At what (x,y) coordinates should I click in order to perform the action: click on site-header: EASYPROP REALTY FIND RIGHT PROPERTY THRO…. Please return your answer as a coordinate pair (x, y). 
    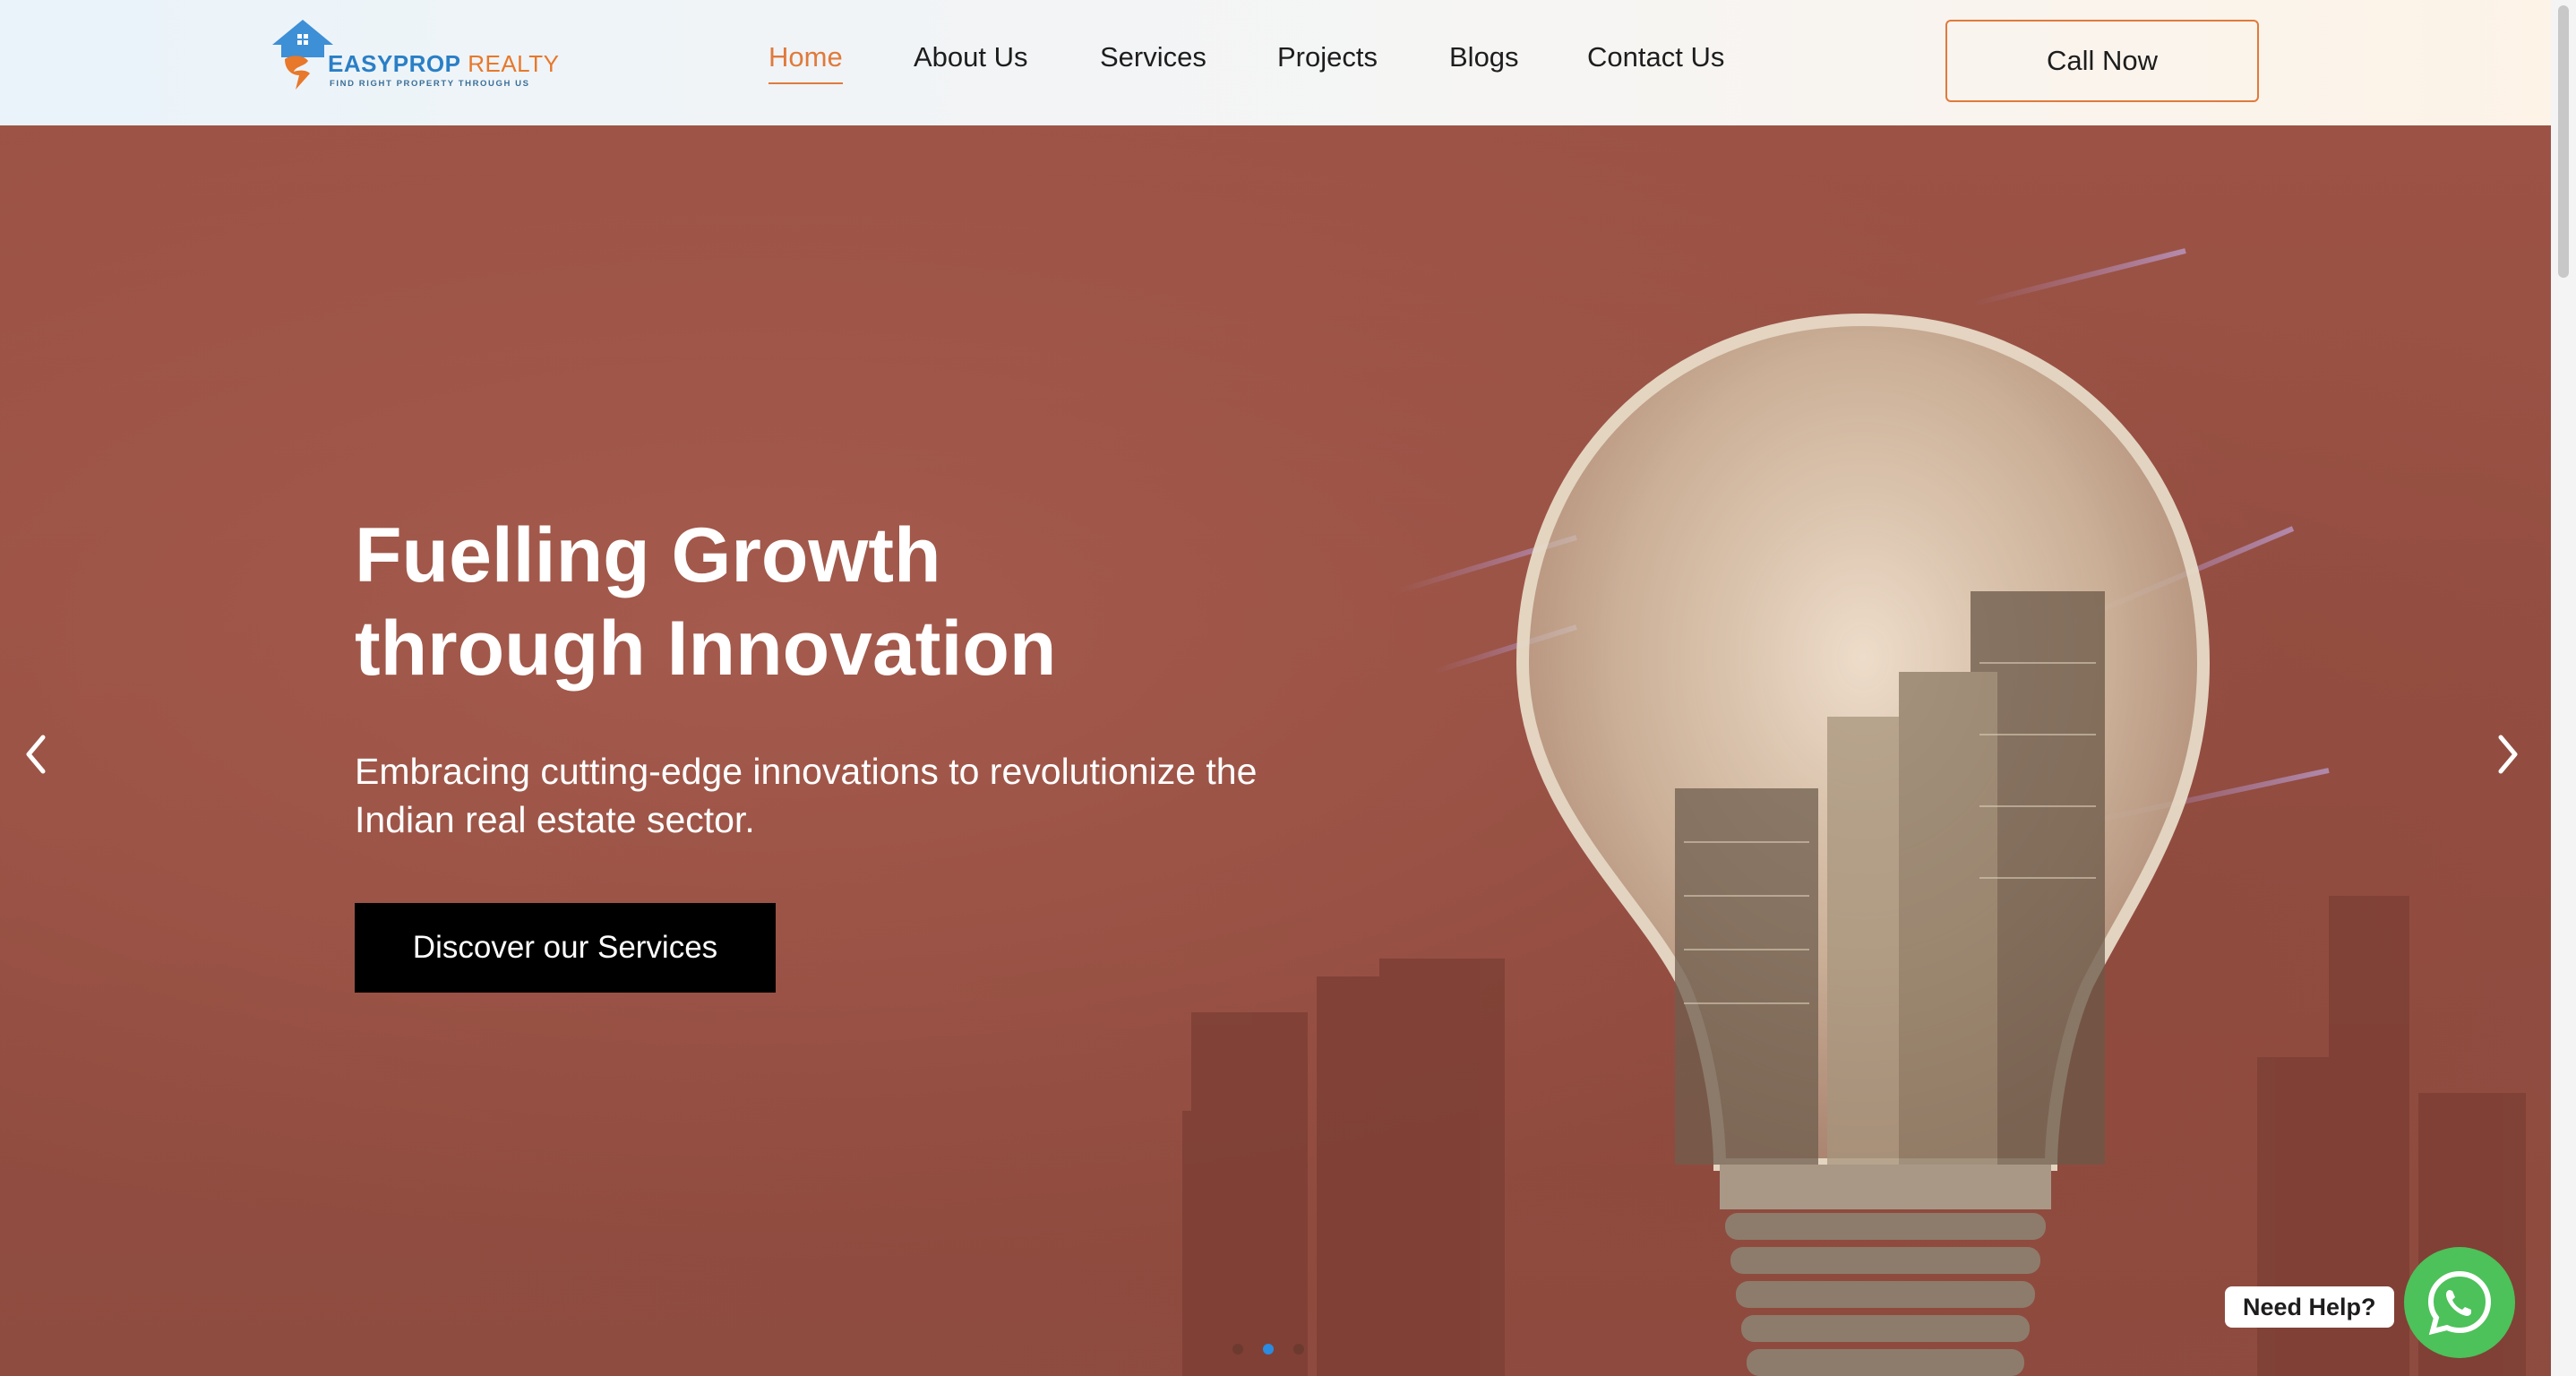
    Looking at the image, I should click on (1275, 62).